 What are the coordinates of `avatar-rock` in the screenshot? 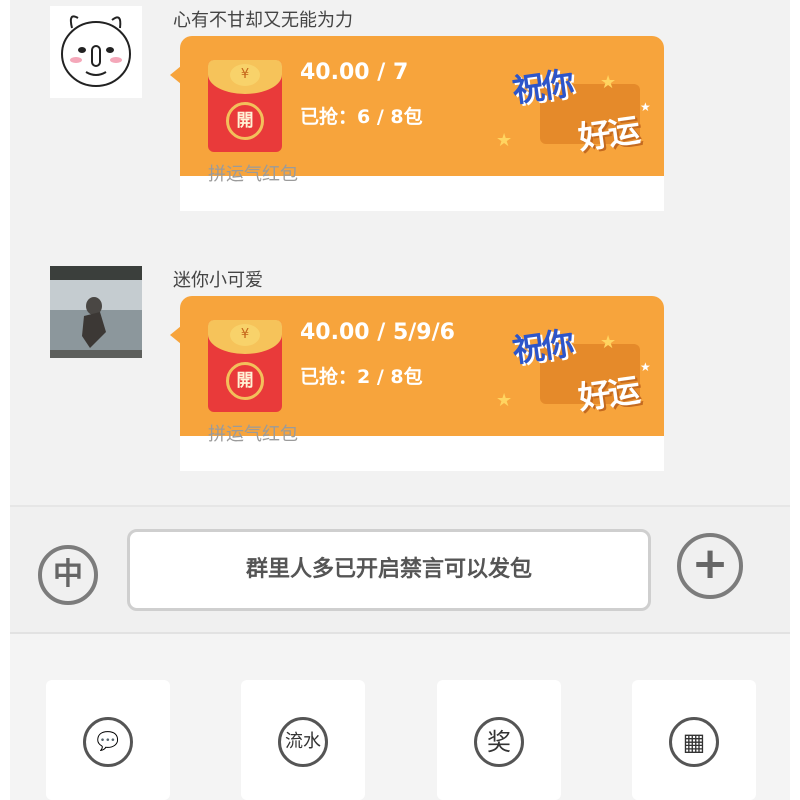 It's located at (96, 312).